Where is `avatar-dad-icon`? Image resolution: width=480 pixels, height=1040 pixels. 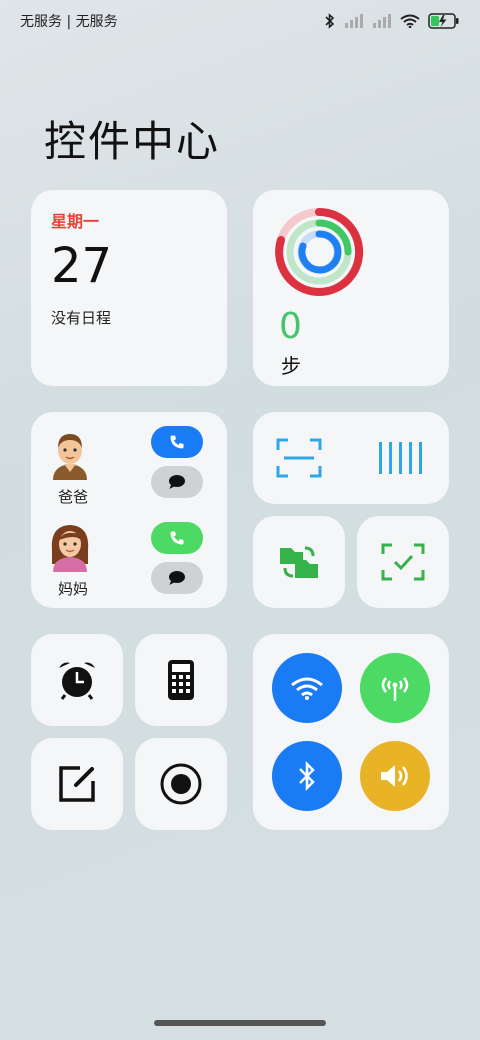 avatar-dad-icon is located at coordinates (70, 454).